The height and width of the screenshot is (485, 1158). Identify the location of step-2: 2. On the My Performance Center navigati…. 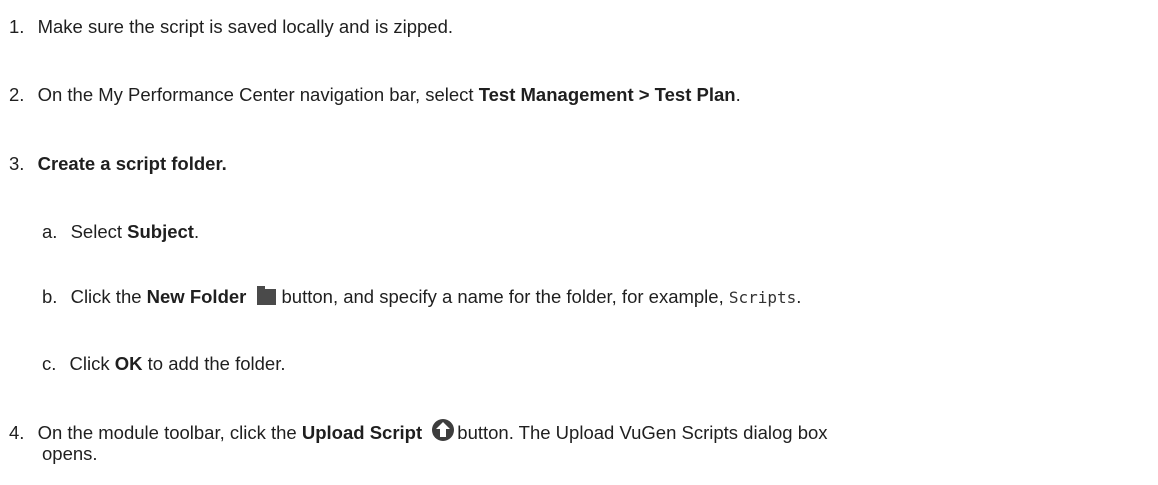
(375, 95).